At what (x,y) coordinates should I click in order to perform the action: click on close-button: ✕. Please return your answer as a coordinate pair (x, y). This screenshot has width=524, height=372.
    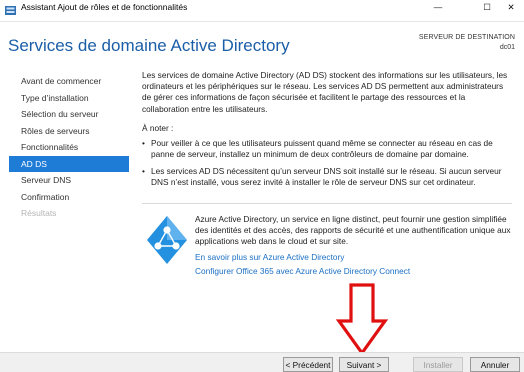
    Looking at the image, I should click on (511, 7).